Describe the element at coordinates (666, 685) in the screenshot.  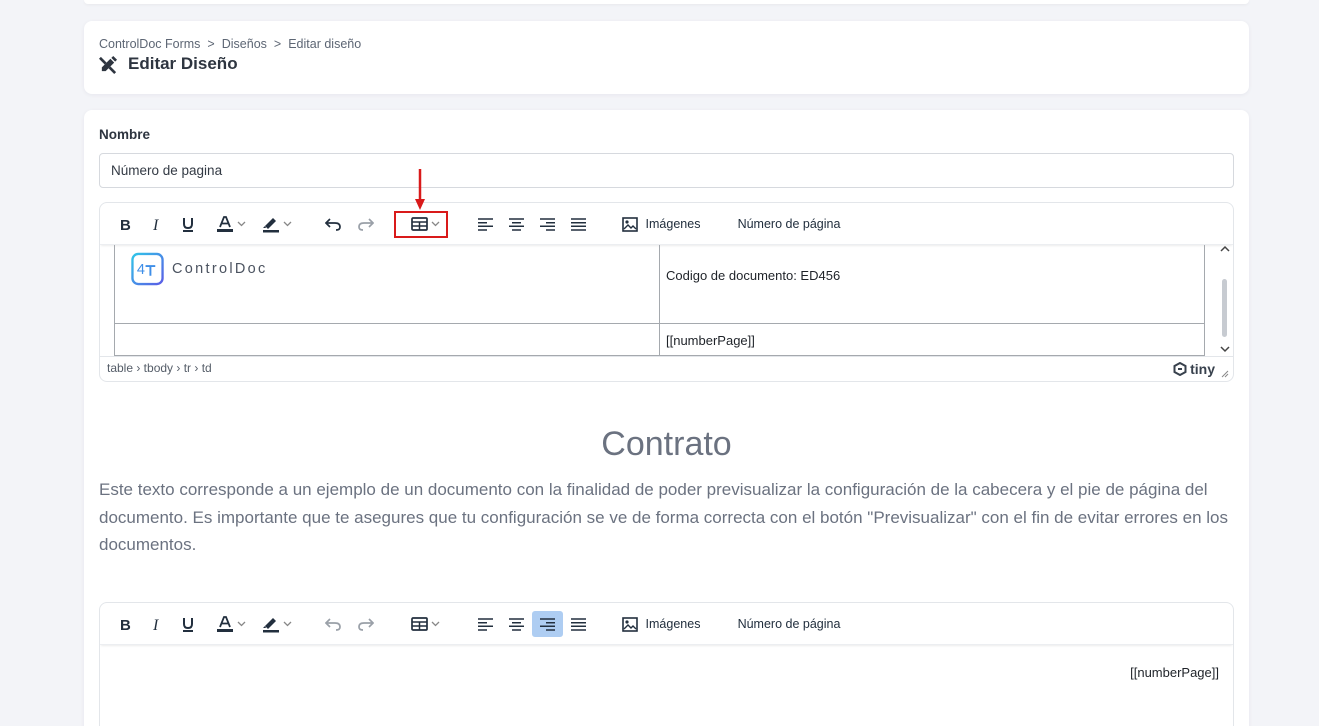
I see `editor-content: [[numberPage]]` at that location.